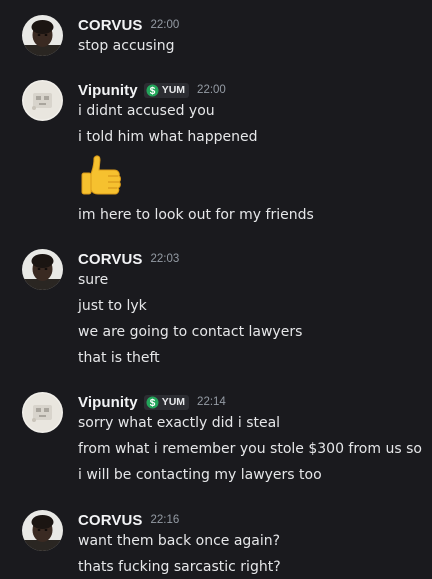 Image resolution: width=432 pixels, height=579 pixels. I want to click on message-text: i will be contacting my lawyers too, so click(200, 475).